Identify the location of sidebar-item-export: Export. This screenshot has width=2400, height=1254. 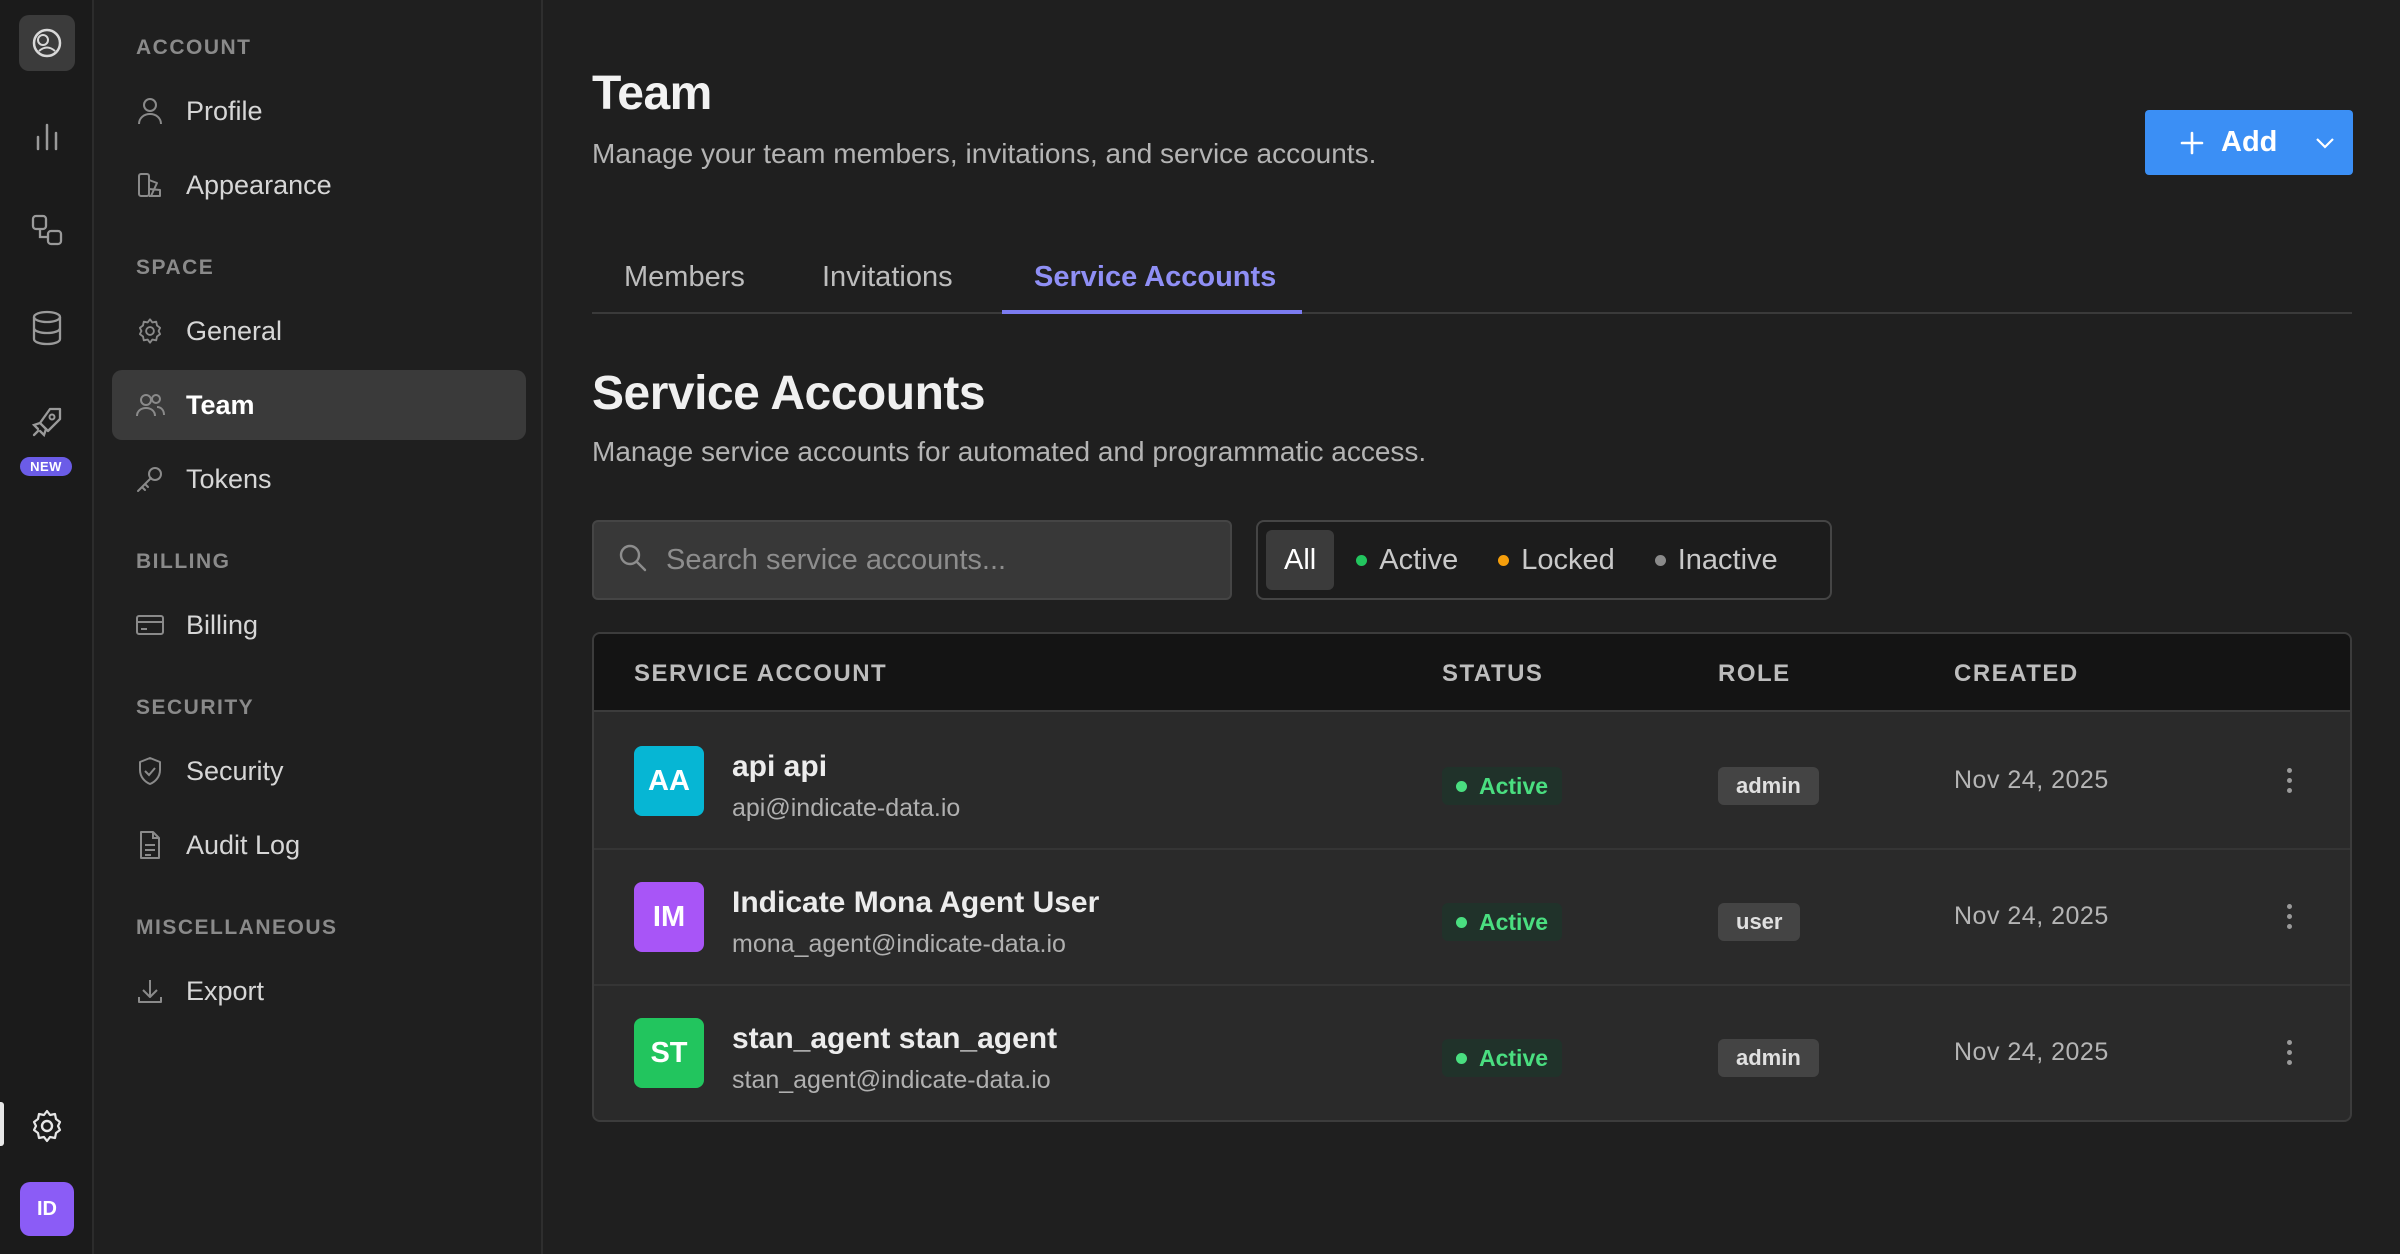
(319, 991).